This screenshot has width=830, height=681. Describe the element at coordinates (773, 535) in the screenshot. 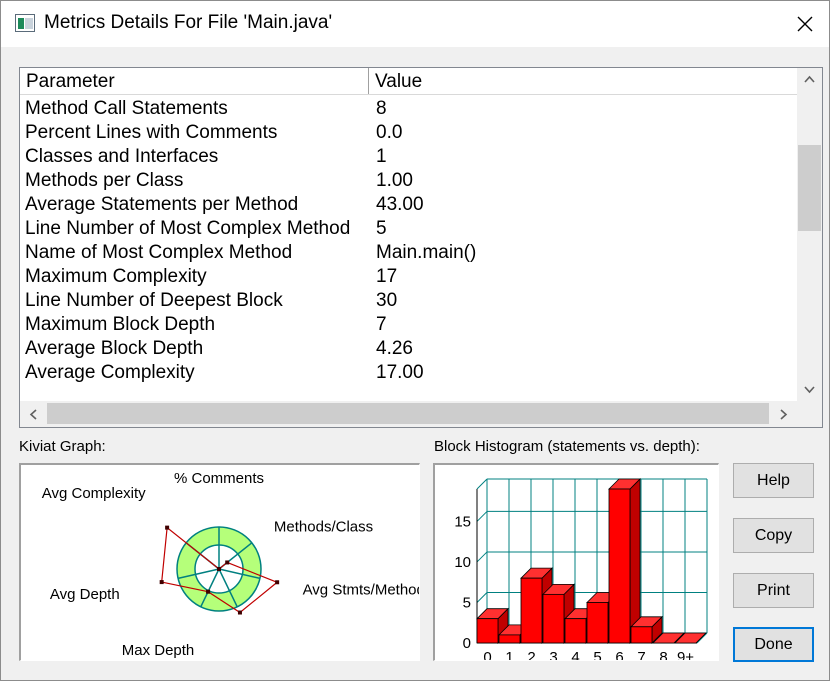

I see `copy-button: Copy` at that location.